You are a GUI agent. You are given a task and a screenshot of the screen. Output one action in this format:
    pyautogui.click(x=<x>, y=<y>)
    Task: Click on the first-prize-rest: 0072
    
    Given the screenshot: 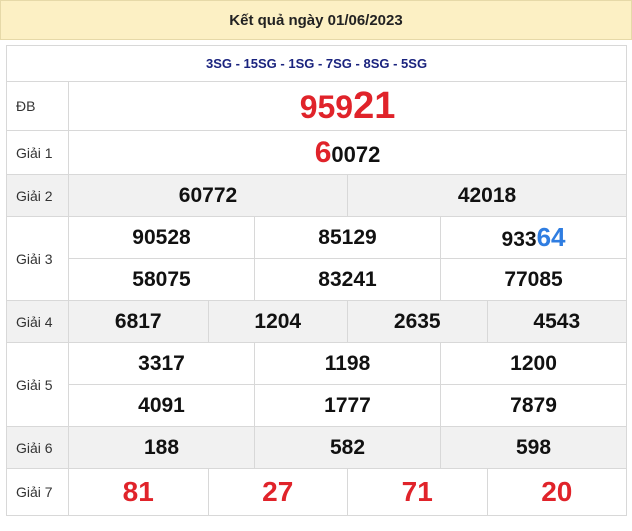 What is the action you would take?
    pyautogui.click(x=356, y=154)
    